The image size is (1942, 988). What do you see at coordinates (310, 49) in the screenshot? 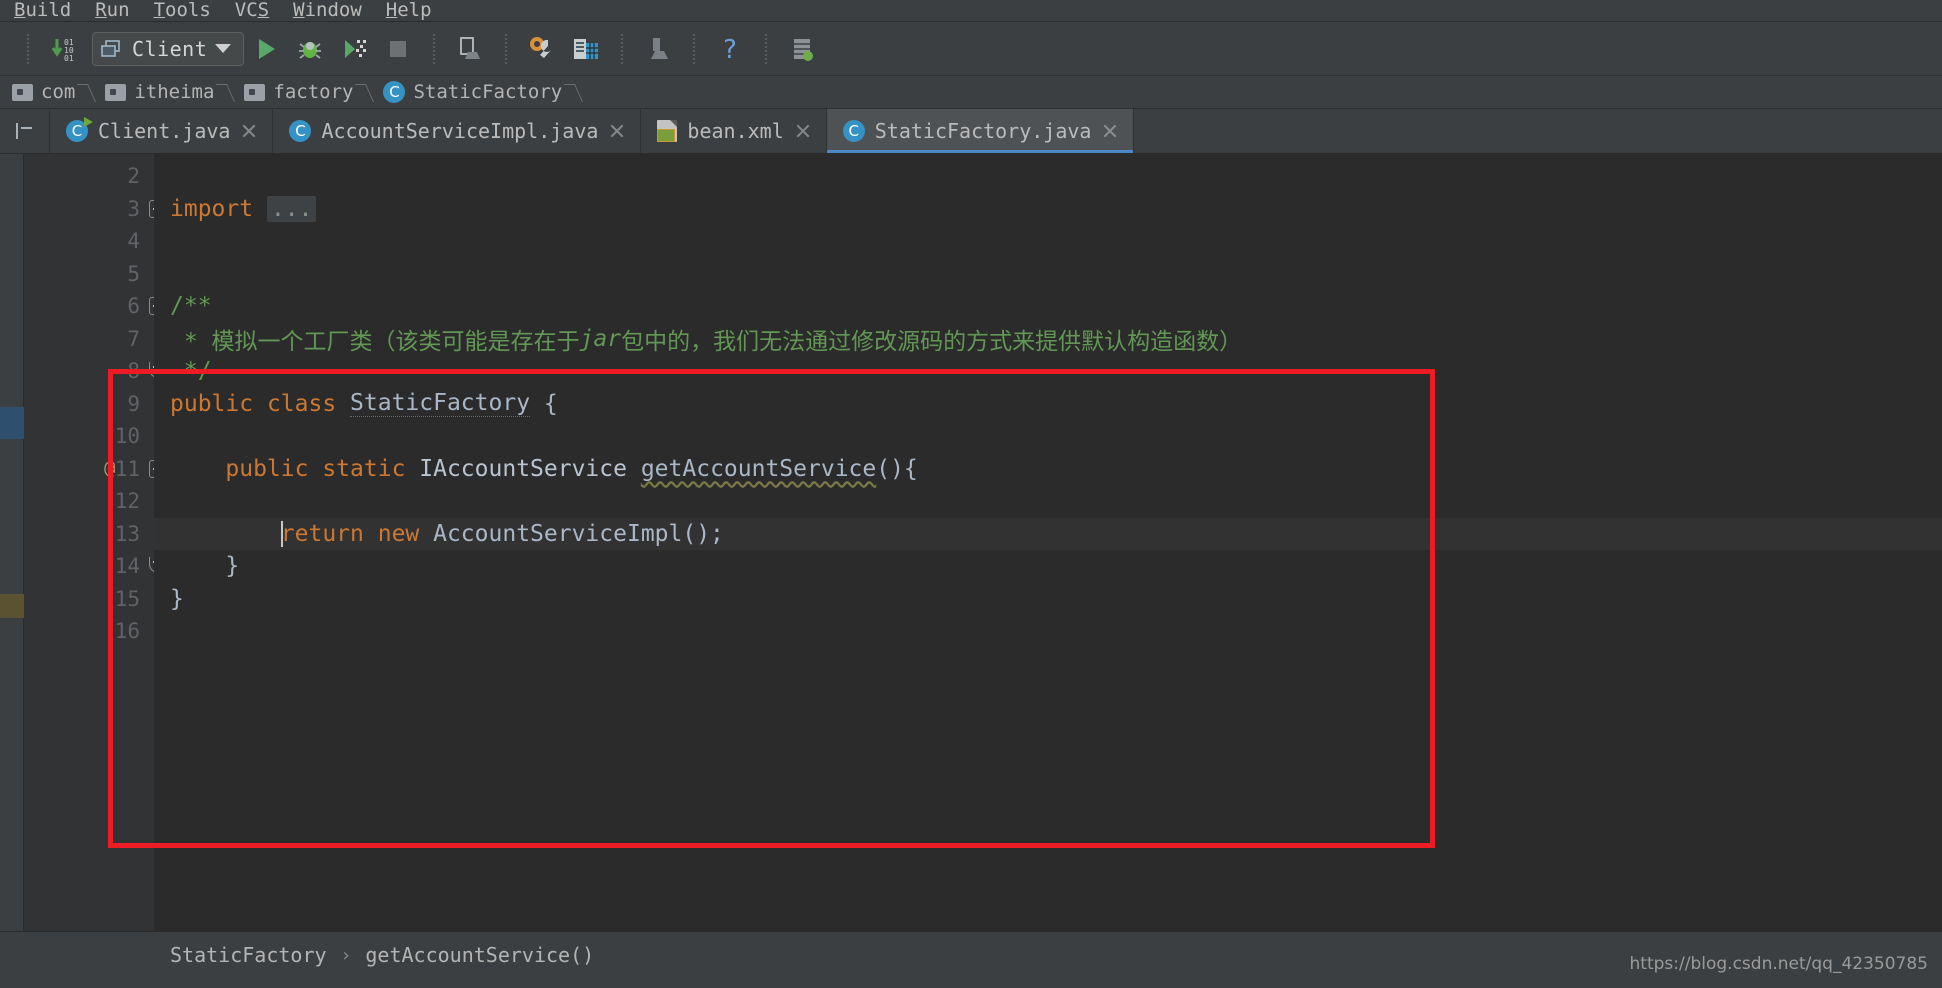
I see `debug-icon` at bounding box center [310, 49].